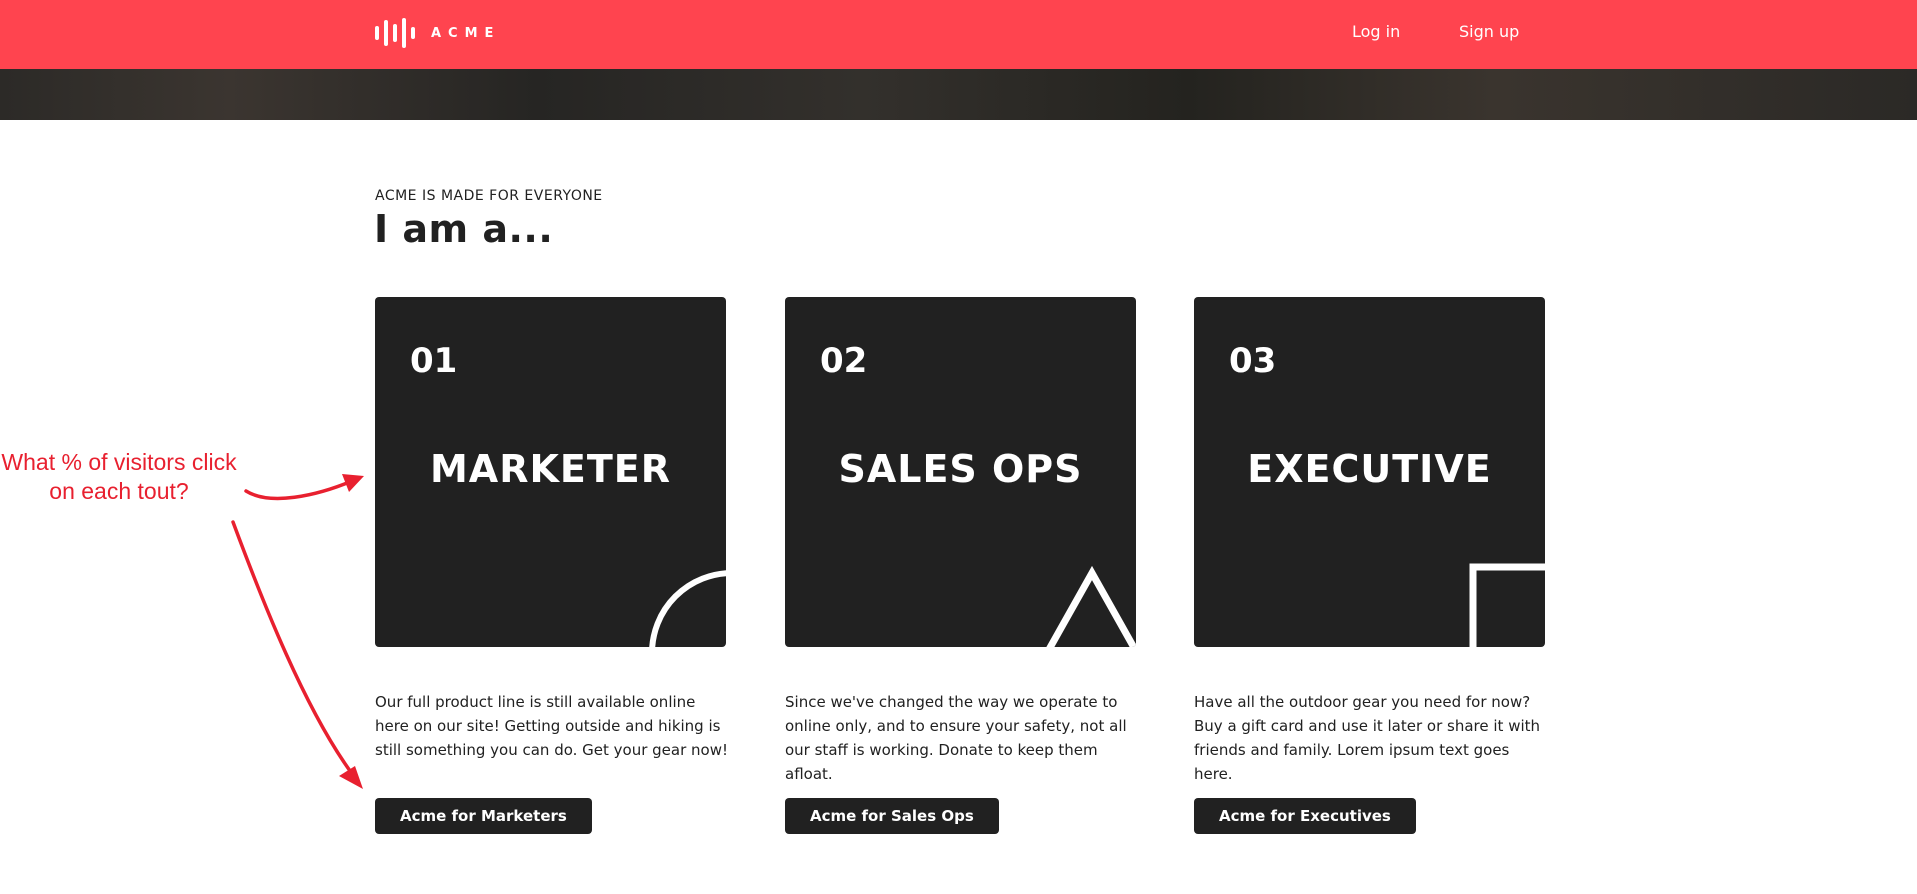 This screenshot has height=894, width=1917. Describe the element at coordinates (960, 472) in the screenshot. I see `tile-sales-ops: 02 SALES OPS` at that location.